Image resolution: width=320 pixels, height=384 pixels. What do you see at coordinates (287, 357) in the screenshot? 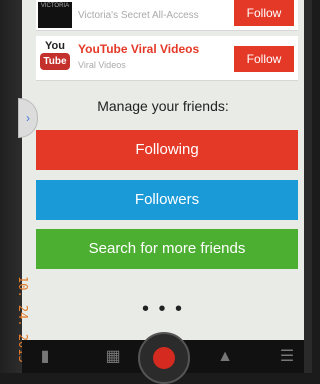
I see `list-icon: ☰` at bounding box center [287, 357].